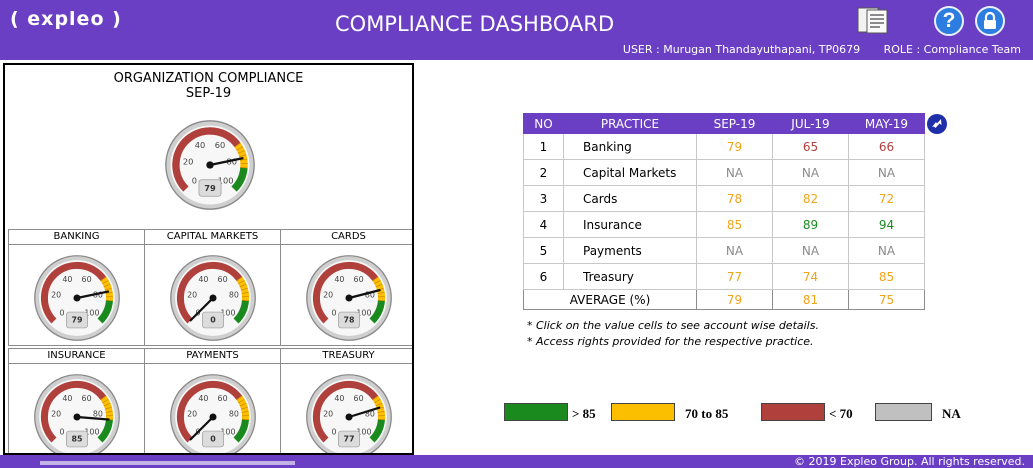 The height and width of the screenshot is (468, 1033). What do you see at coordinates (76, 439) in the screenshot?
I see `gauge-readout-value: 85` at bounding box center [76, 439].